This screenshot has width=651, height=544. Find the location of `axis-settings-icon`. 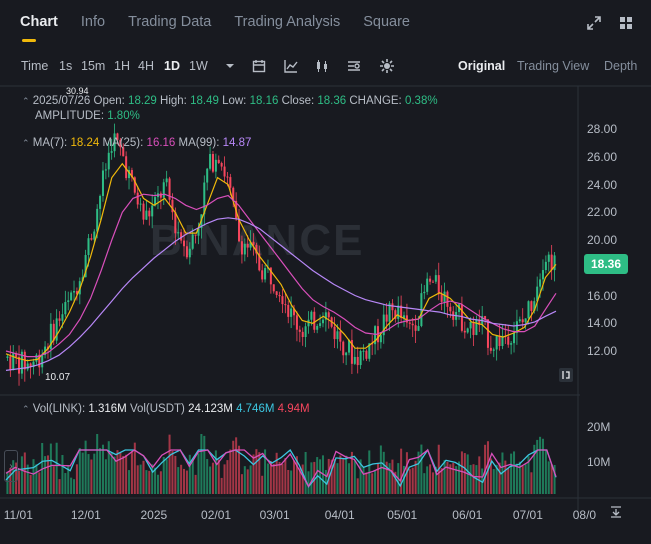

axis-settings-icon is located at coordinates (616, 512).